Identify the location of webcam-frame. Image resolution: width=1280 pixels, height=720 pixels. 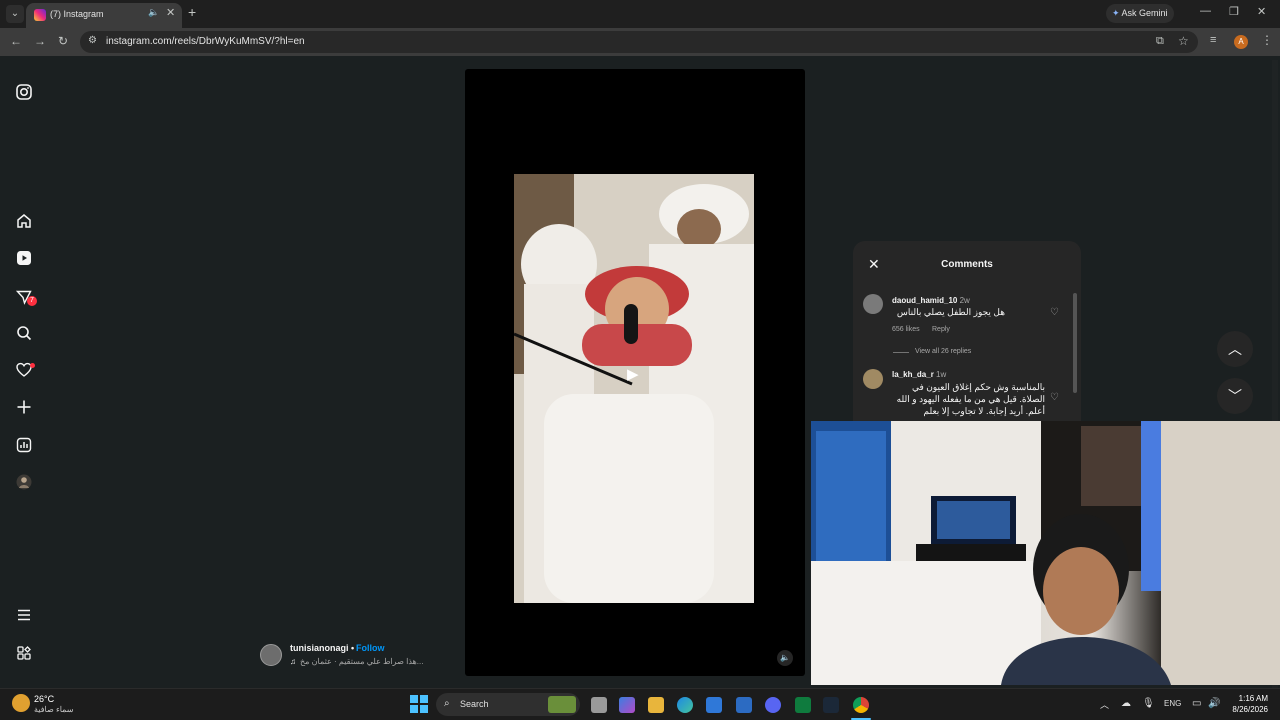
(1045, 553).